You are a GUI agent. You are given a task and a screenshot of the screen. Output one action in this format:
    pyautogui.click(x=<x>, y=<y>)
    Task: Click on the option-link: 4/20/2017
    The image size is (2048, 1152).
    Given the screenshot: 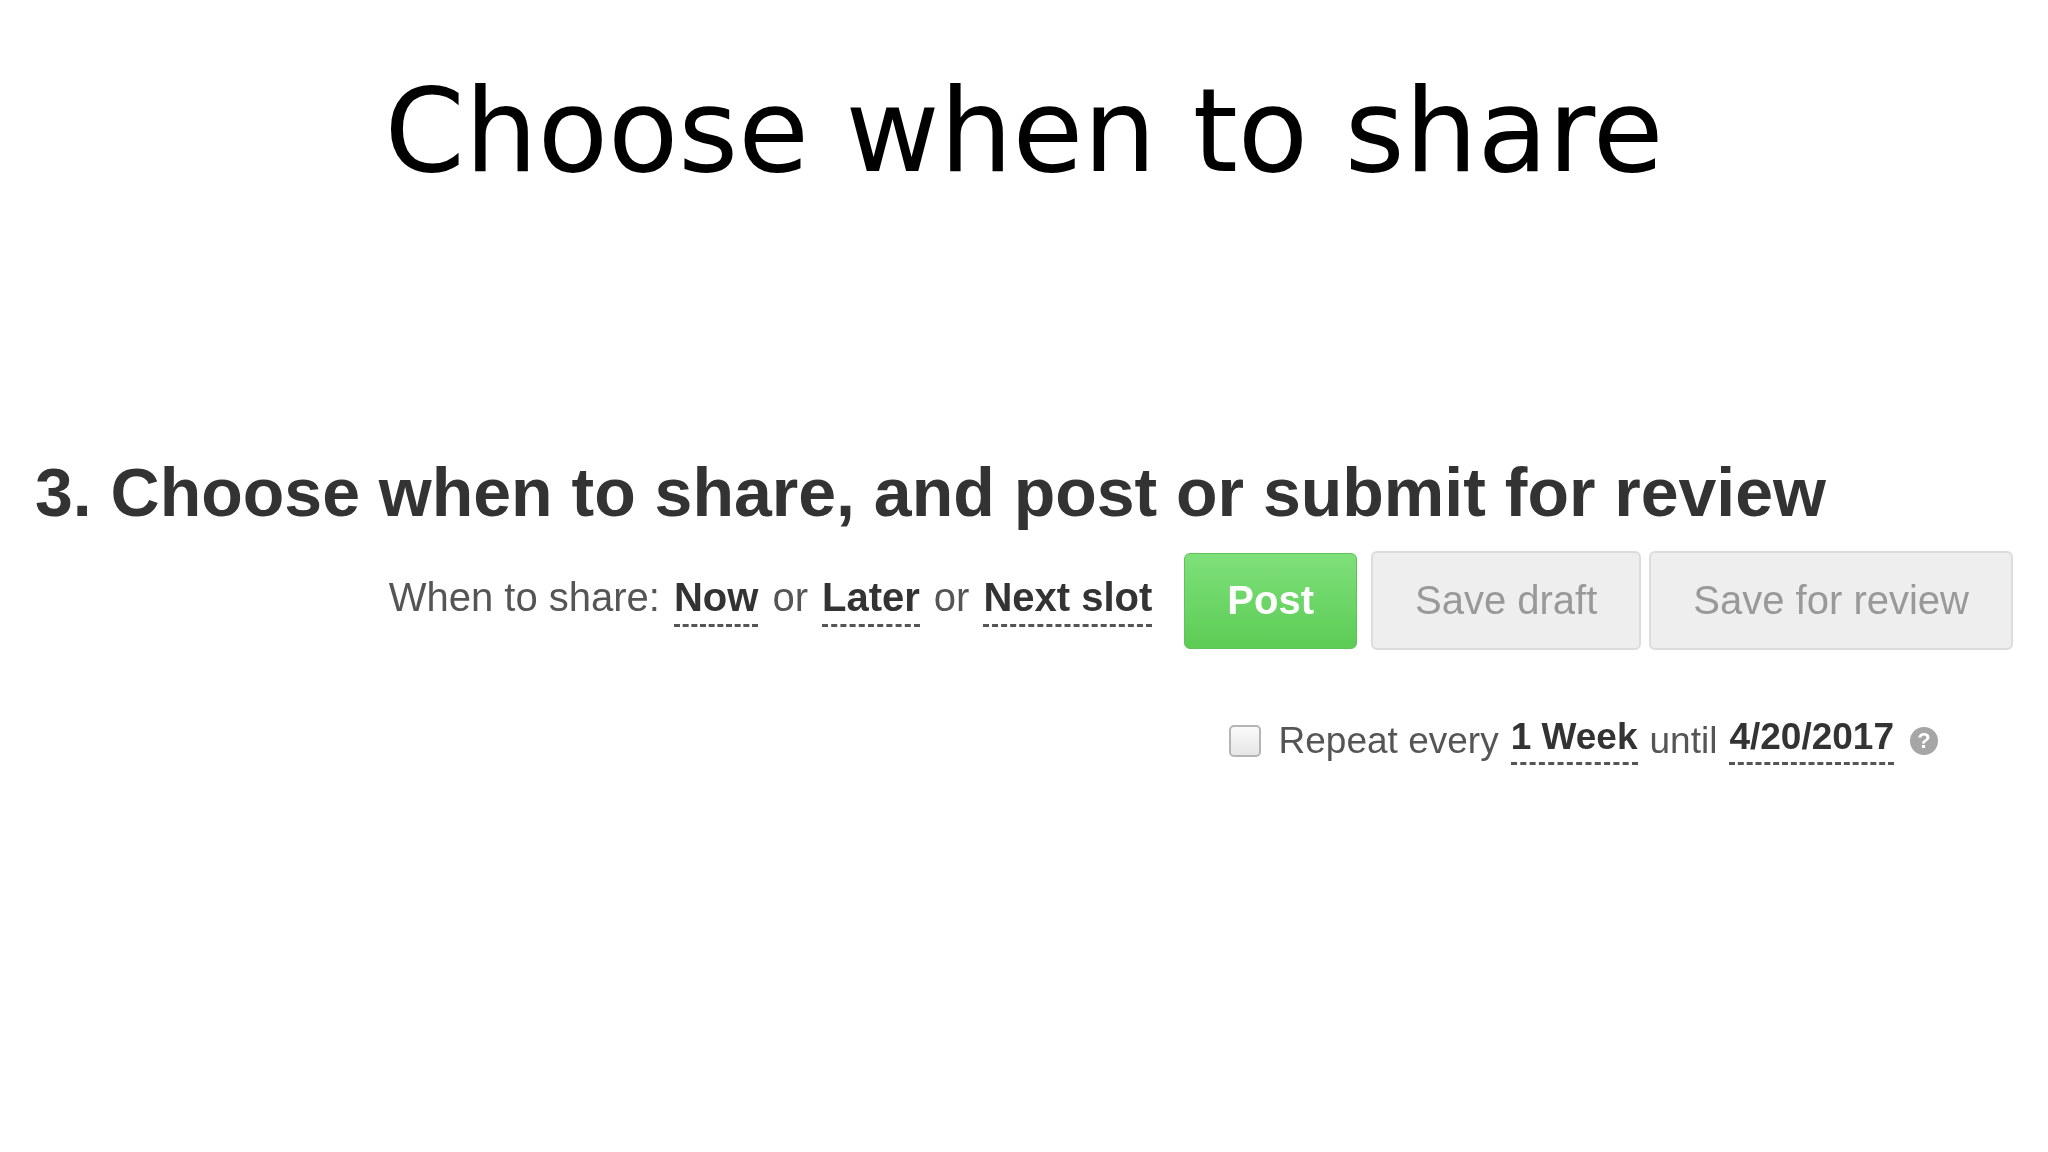 What is the action you would take?
    pyautogui.click(x=1811, y=740)
    